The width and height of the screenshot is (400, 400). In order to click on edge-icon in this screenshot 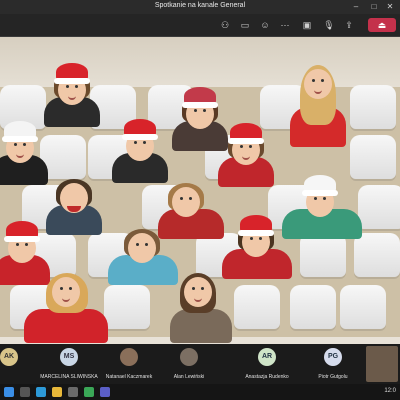, I will do `click(41, 392)`.